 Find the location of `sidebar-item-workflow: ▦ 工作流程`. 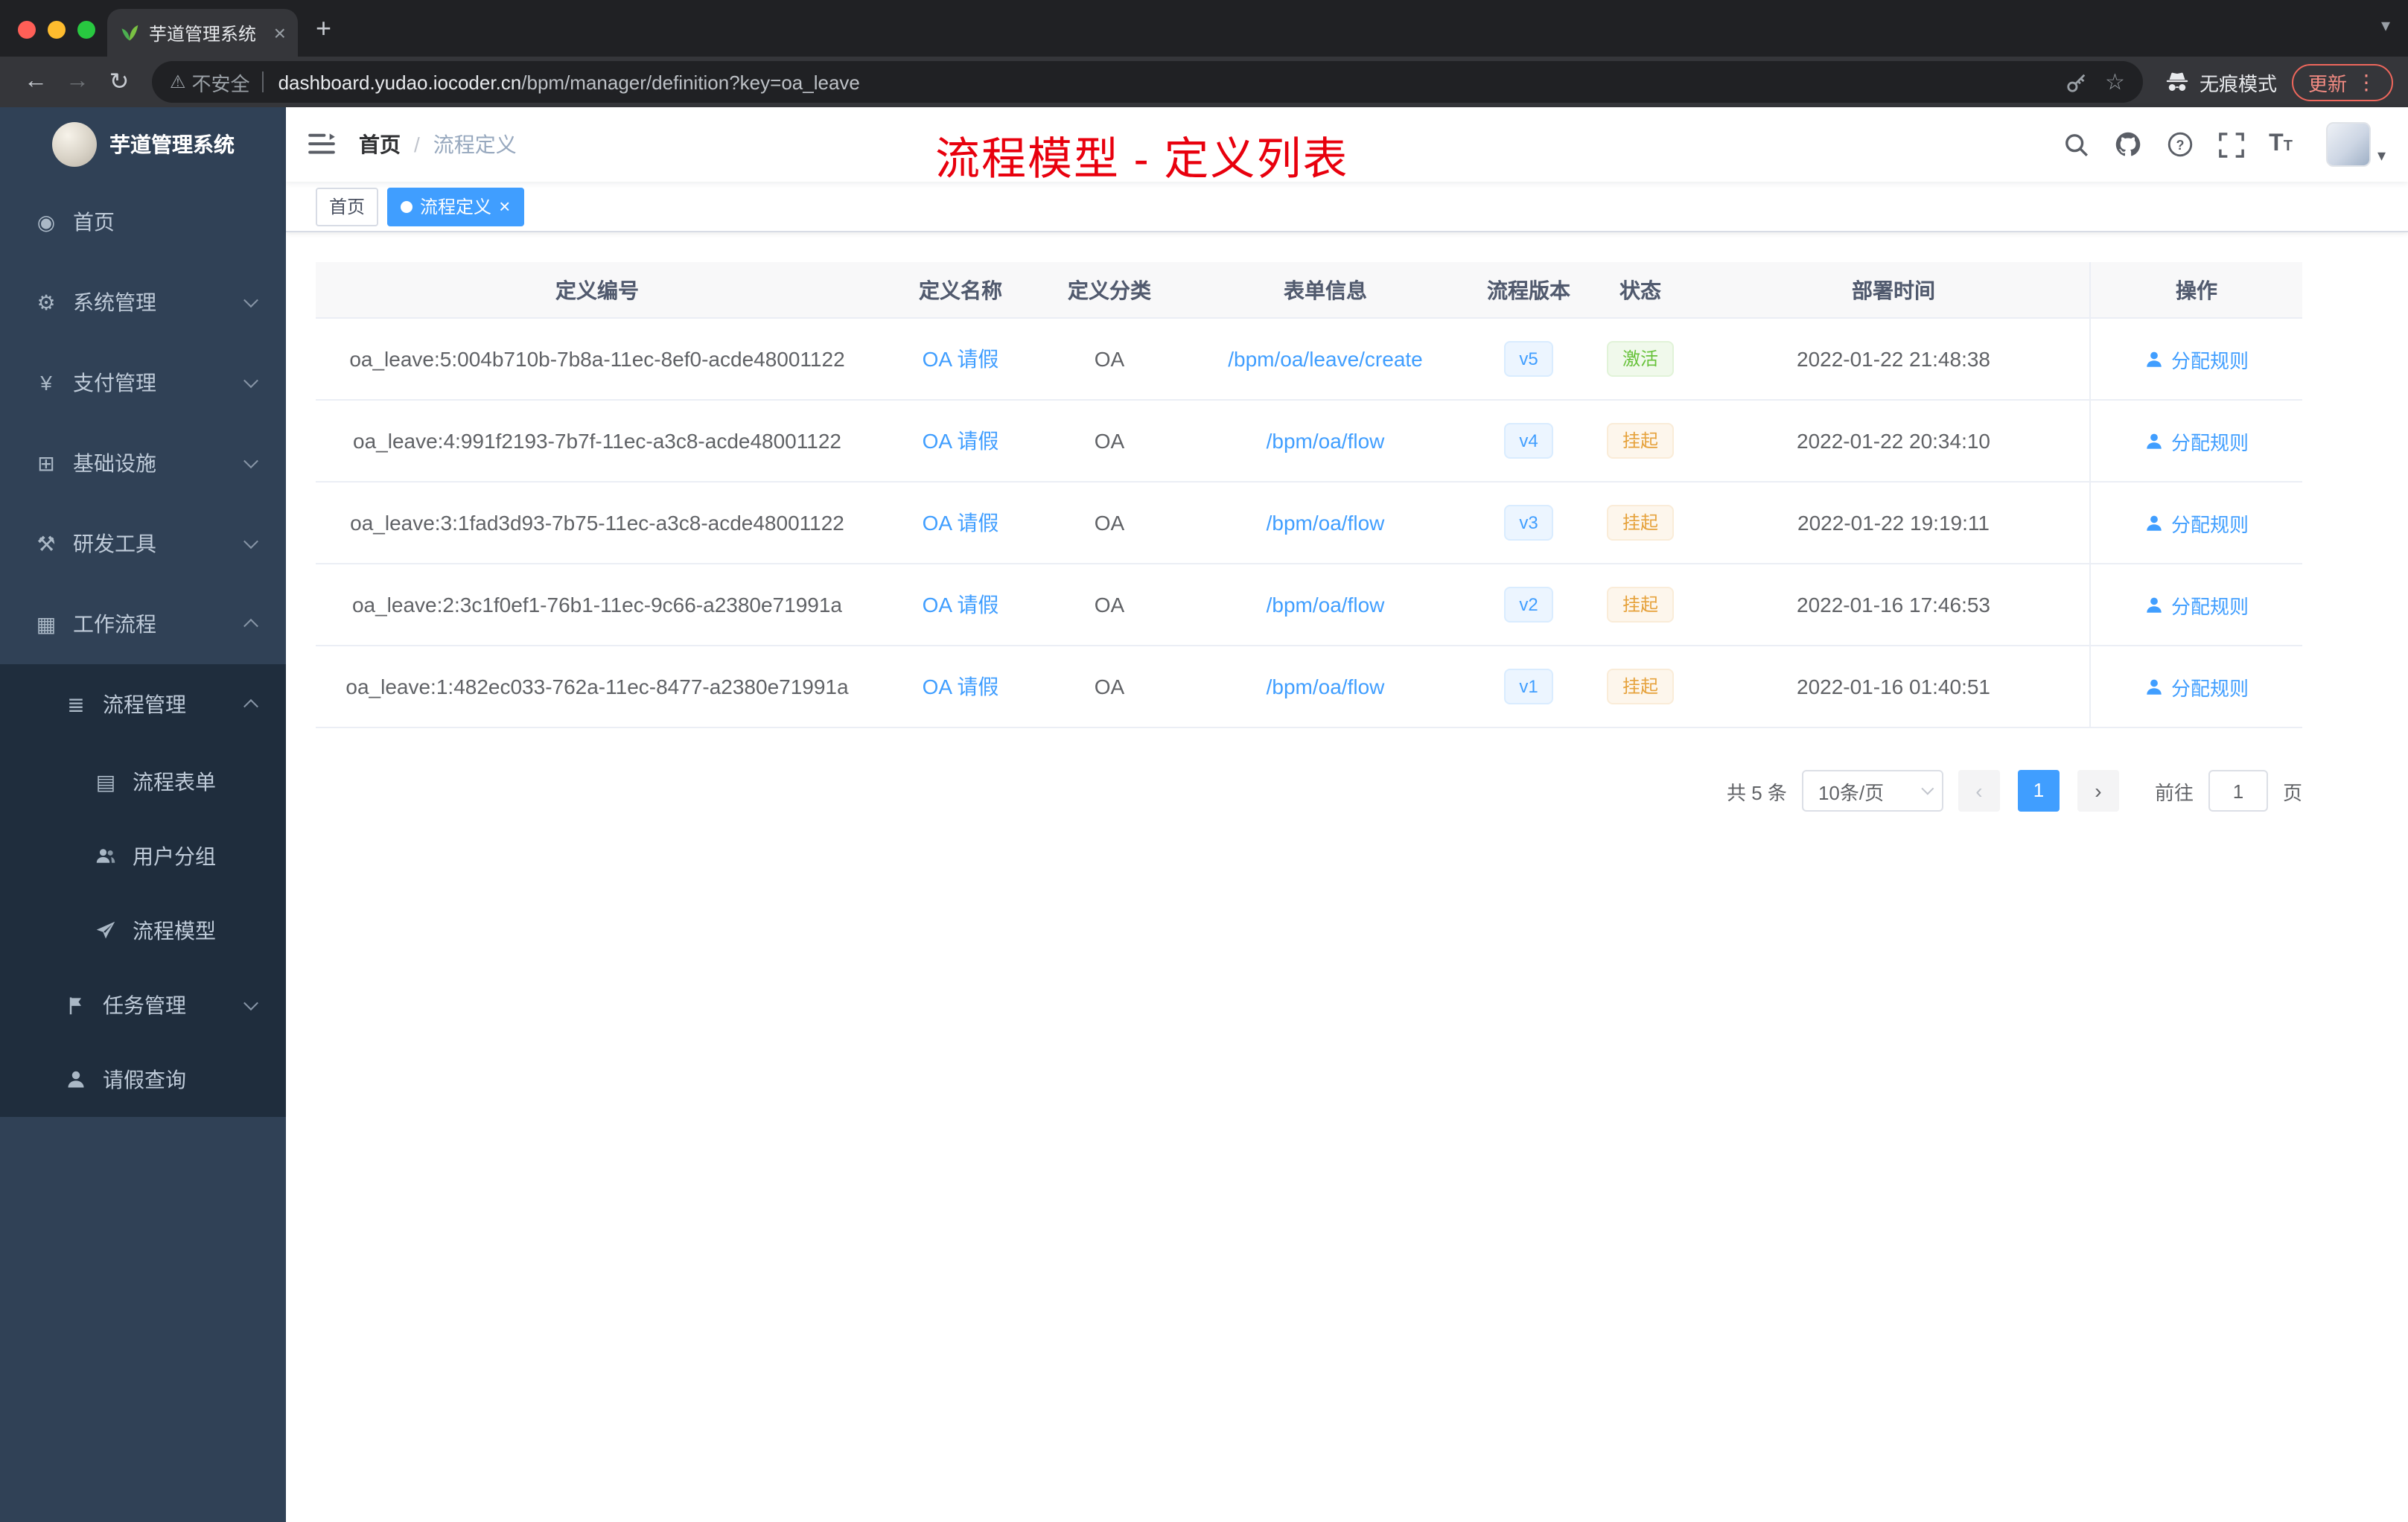

sidebar-item-workflow: ▦ 工作流程 is located at coordinates (143, 624).